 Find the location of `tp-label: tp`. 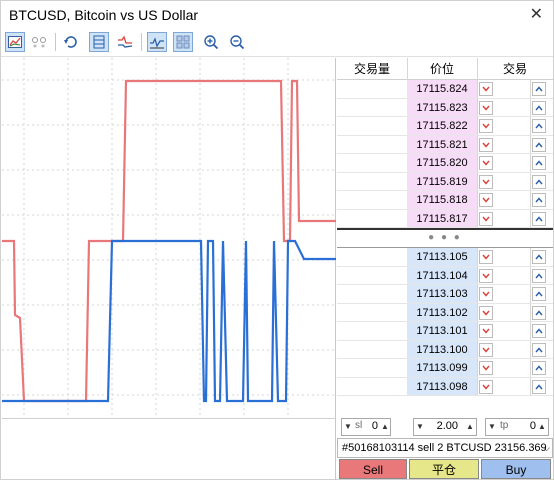

tp-label: tp is located at coordinates (504, 425).